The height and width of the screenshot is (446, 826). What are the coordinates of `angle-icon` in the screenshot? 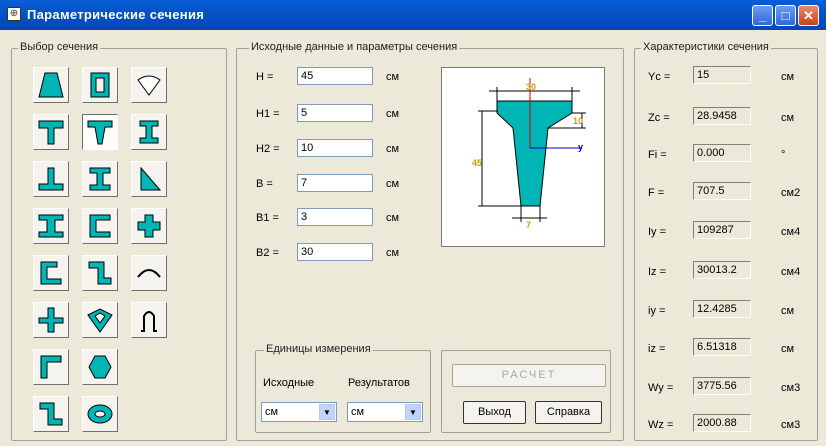 It's located at (51, 367).